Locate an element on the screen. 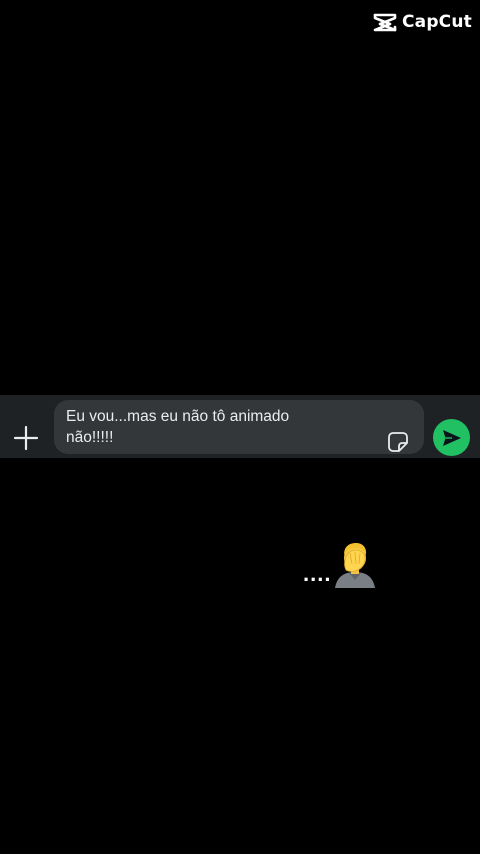  sticker-button is located at coordinates (398, 442).